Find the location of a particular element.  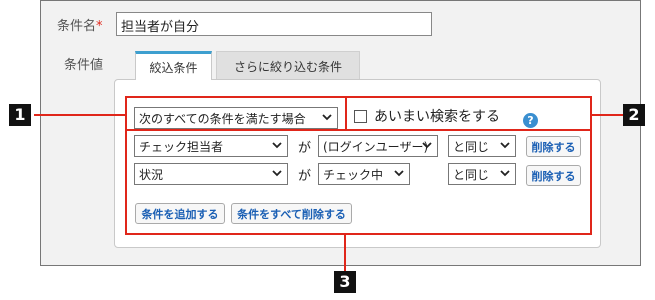

tab-further-filter-conditions: さらに絞り込む条件 is located at coordinates (288, 65).